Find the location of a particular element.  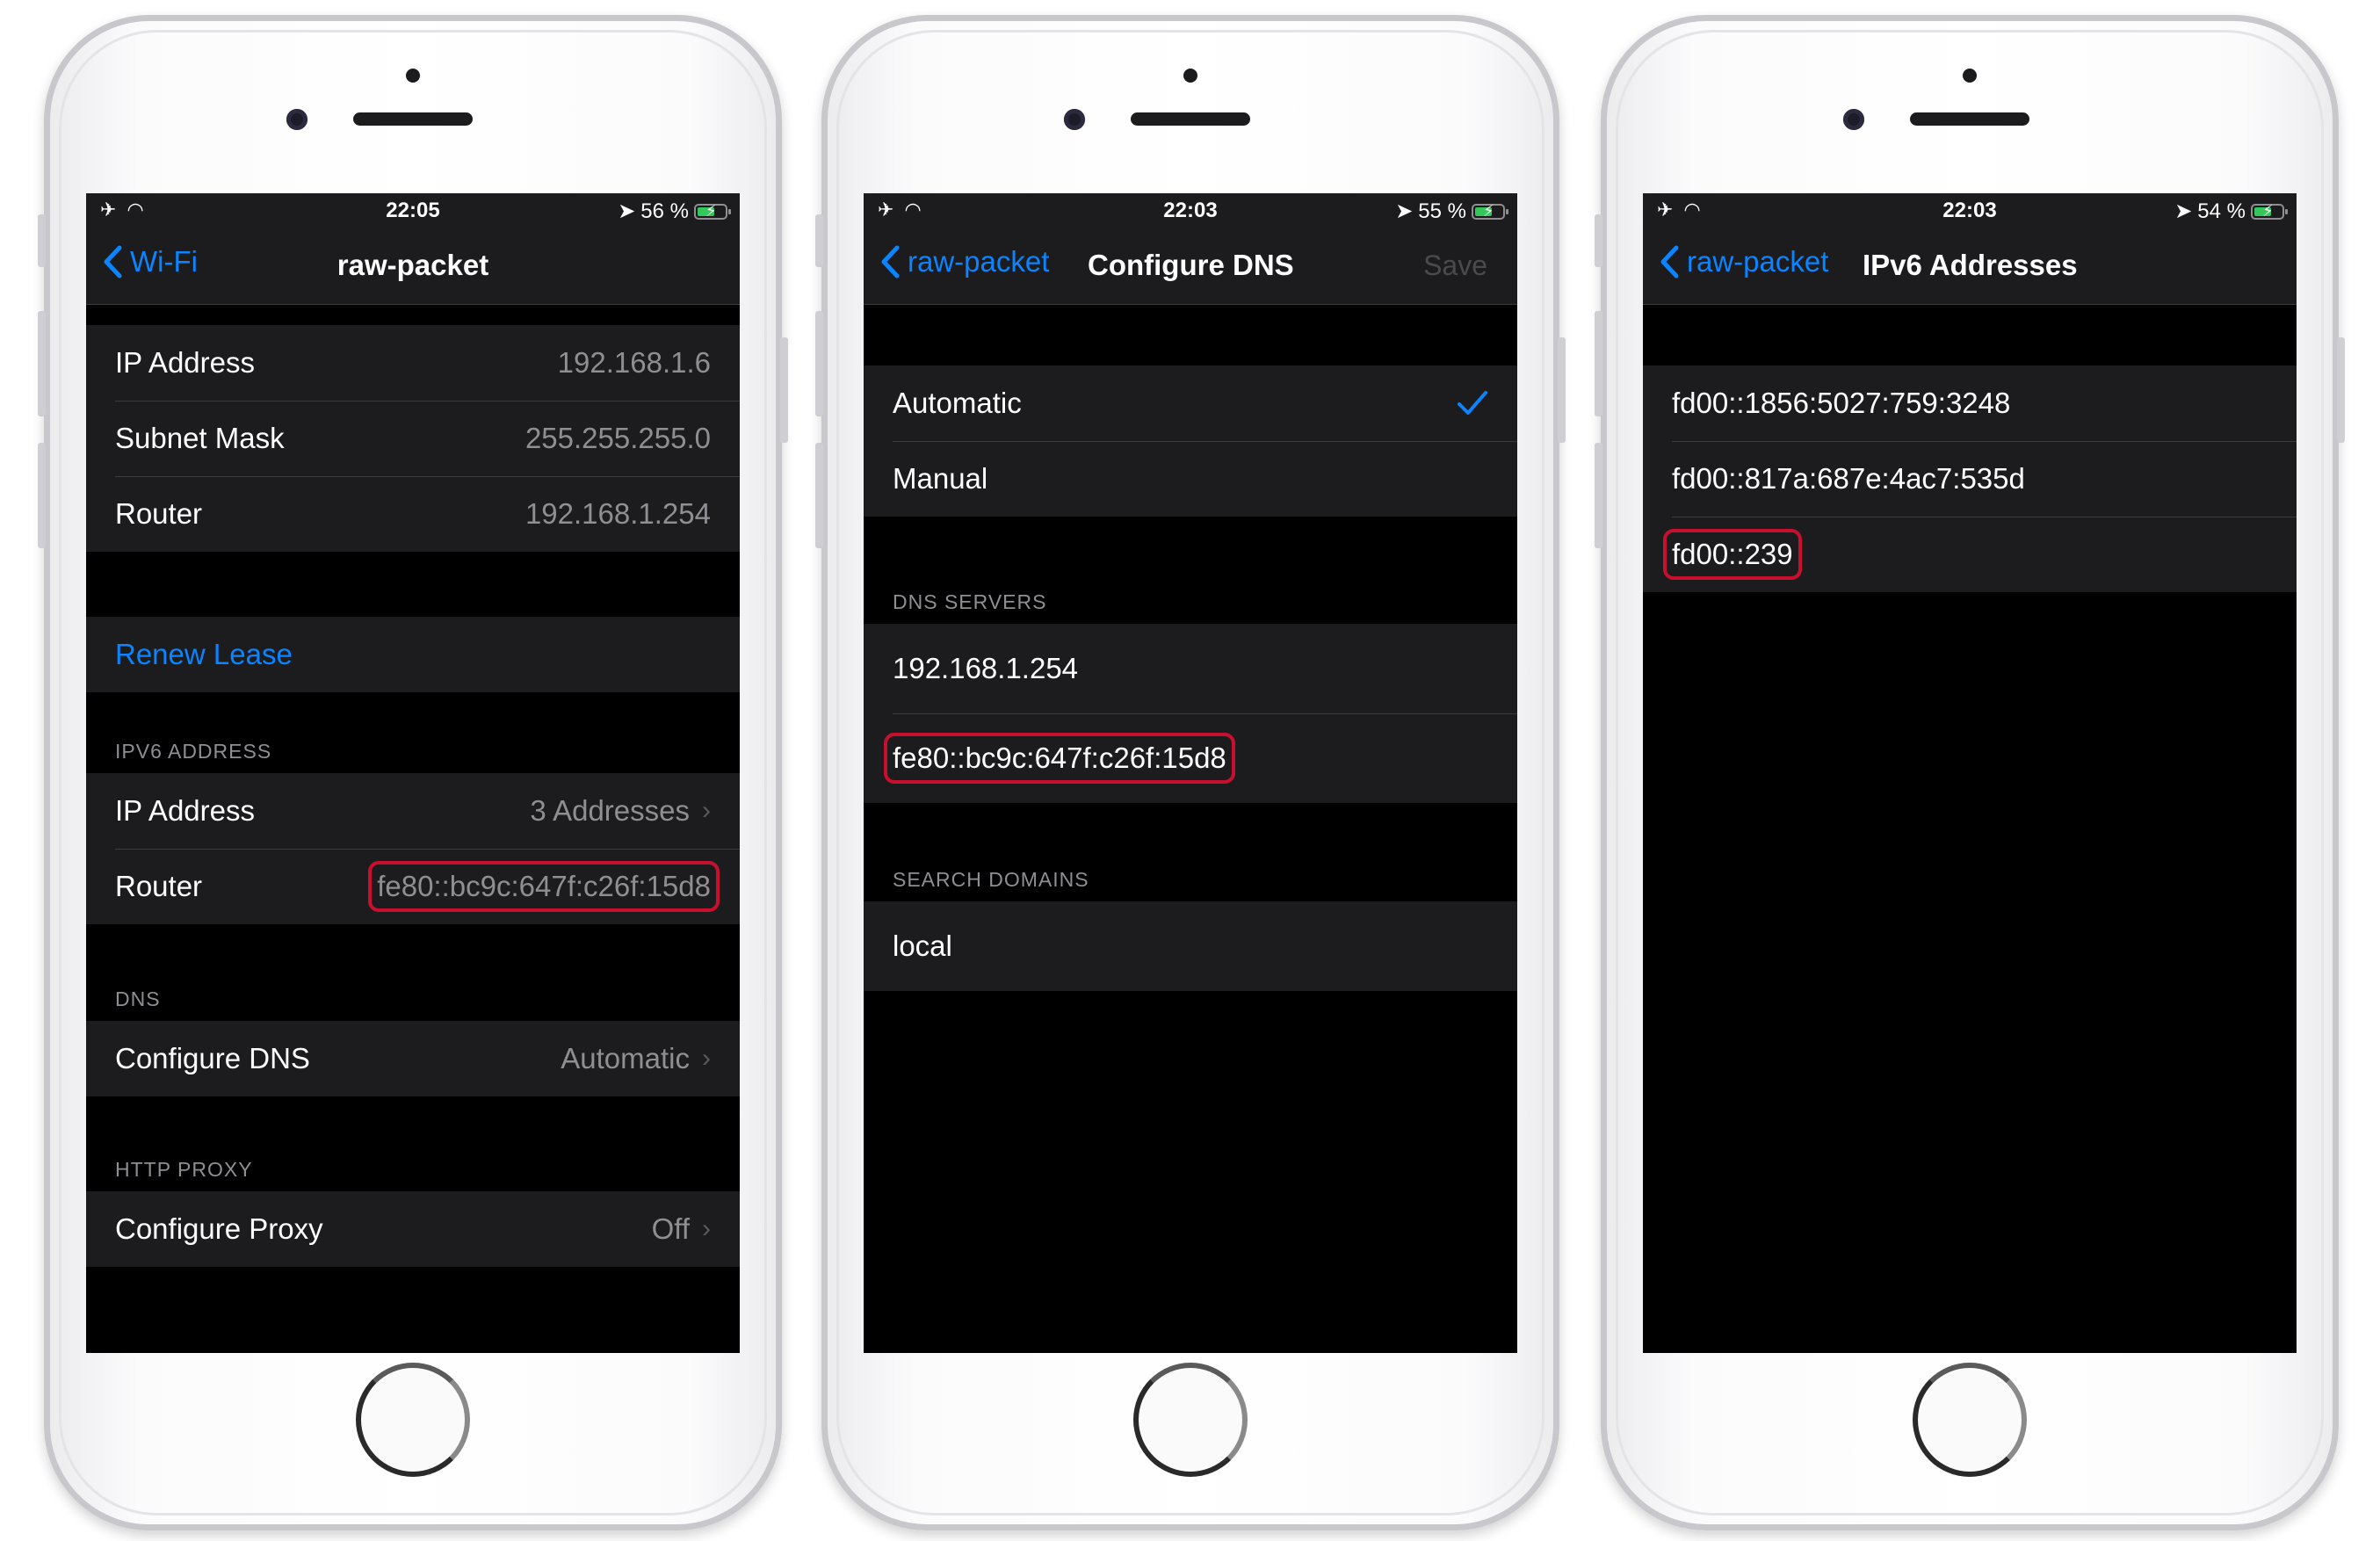

router-row: Router 192.168.1.254 is located at coordinates (413, 514).